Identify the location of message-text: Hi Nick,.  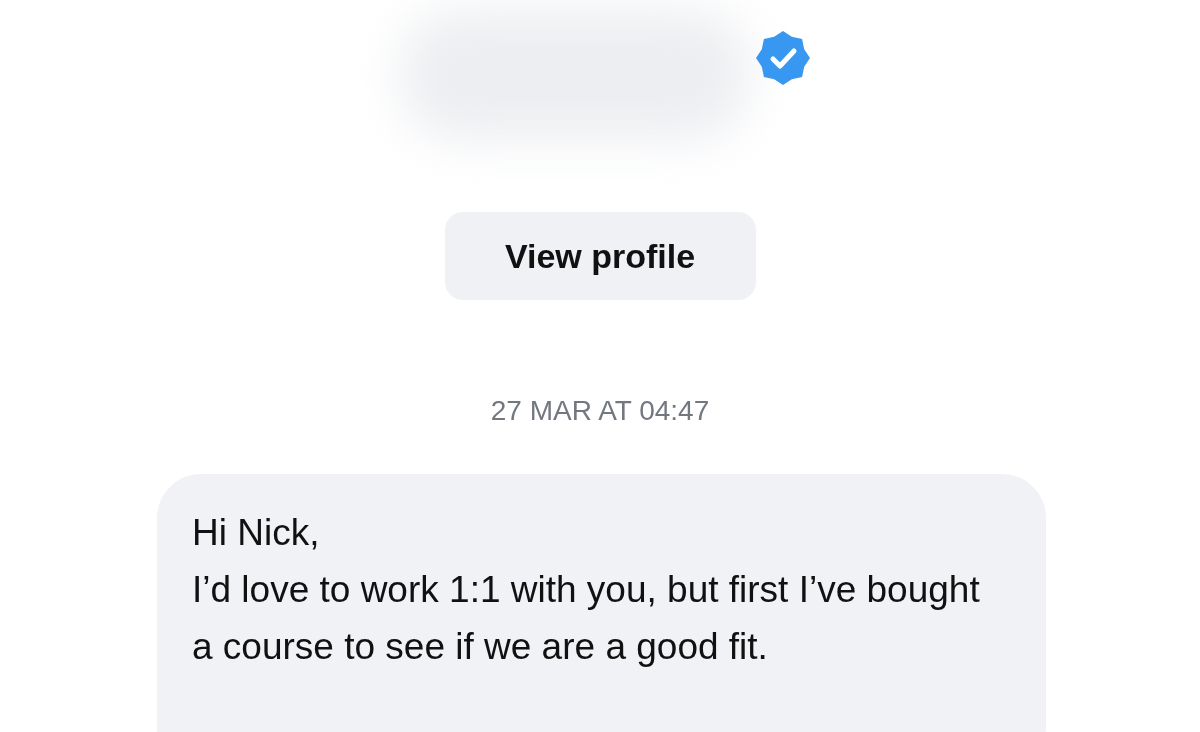
(256, 533).